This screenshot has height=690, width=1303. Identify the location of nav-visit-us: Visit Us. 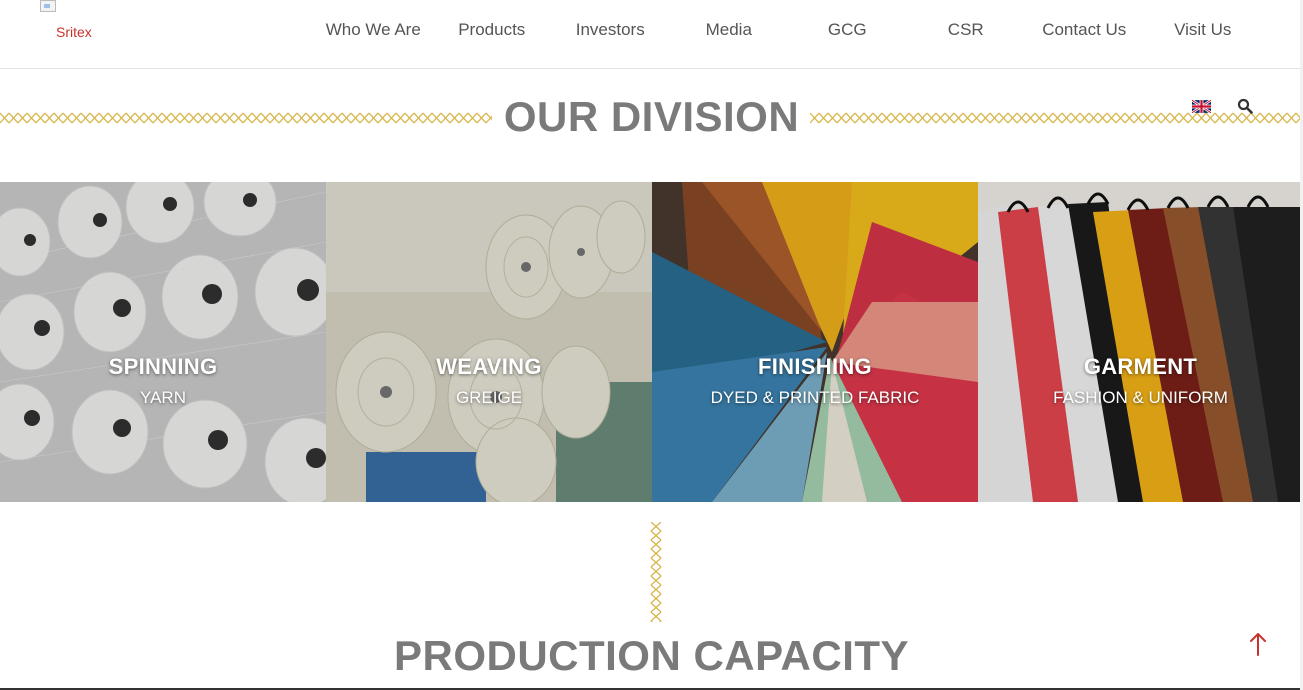
(1203, 30).